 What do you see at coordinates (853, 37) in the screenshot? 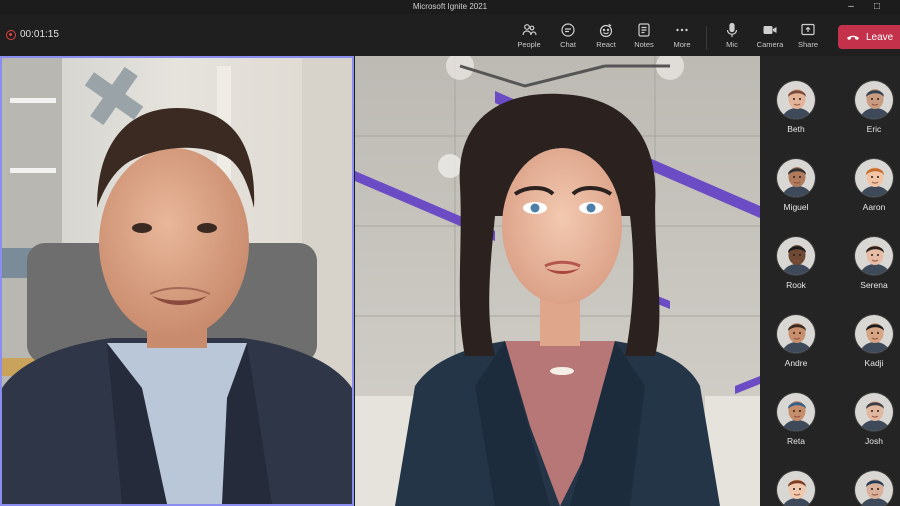
I see `phone-hangup-icon` at bounding box center [853, 37].